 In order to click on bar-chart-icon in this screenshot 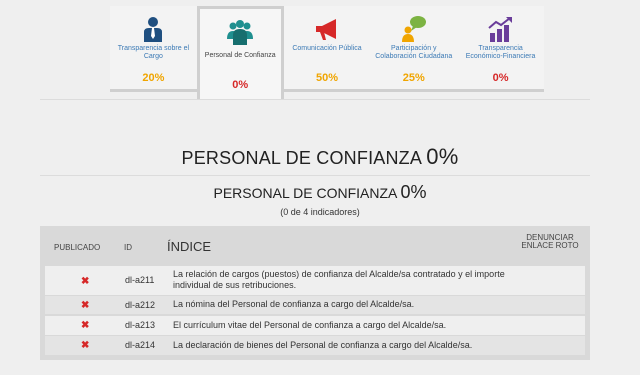, I will do `click(499, 29)`.